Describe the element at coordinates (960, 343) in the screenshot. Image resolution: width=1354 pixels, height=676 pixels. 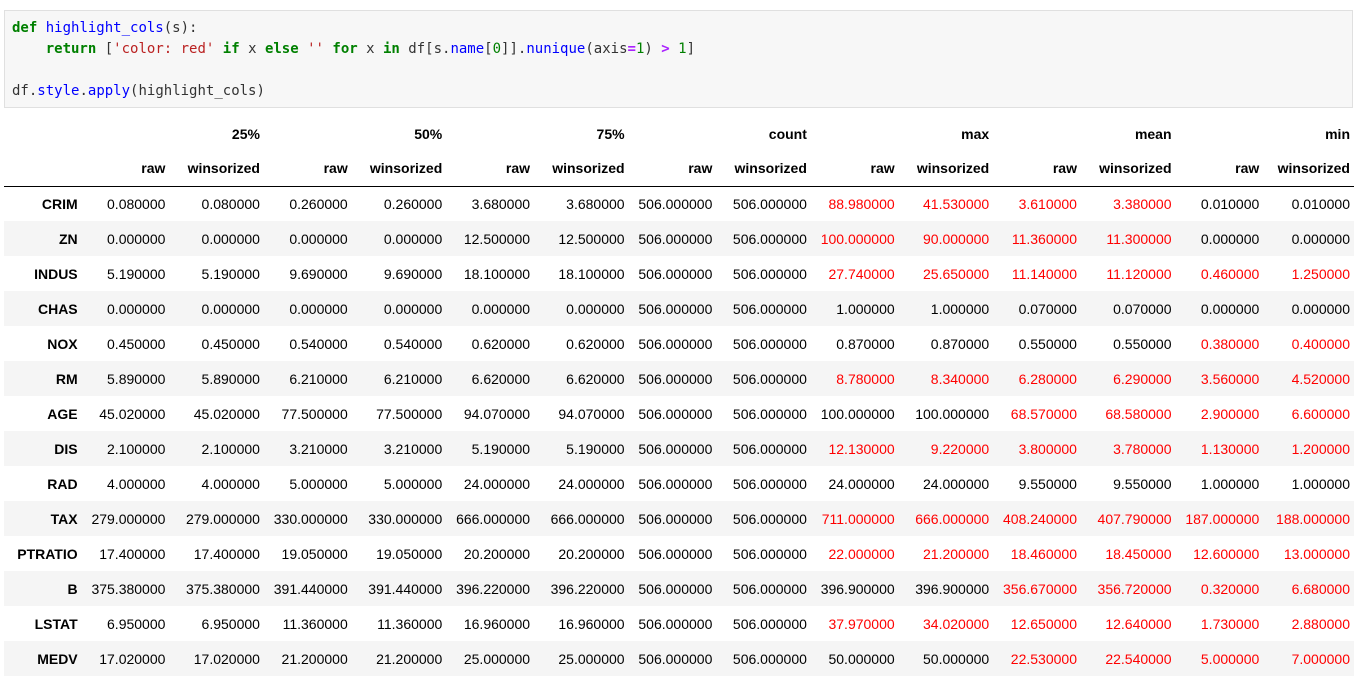
I see `table-cell: 0.870000` at that location.